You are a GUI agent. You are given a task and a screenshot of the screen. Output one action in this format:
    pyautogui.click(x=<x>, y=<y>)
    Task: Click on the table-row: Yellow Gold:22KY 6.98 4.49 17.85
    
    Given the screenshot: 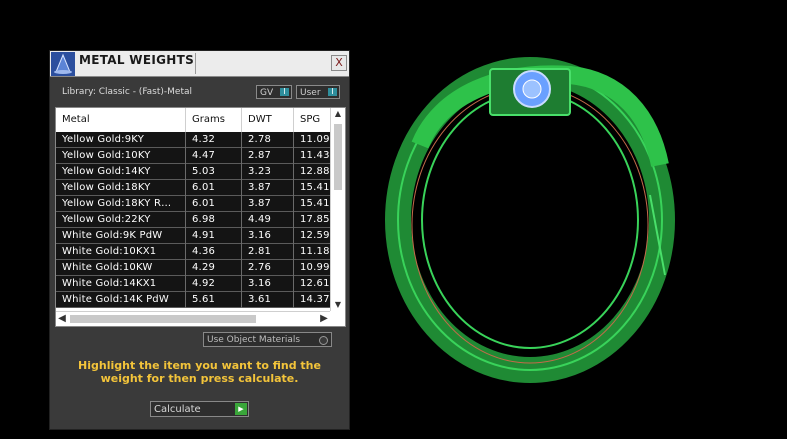 What is the action you would take?
    pyautogui.click(x=193, y=220)
    